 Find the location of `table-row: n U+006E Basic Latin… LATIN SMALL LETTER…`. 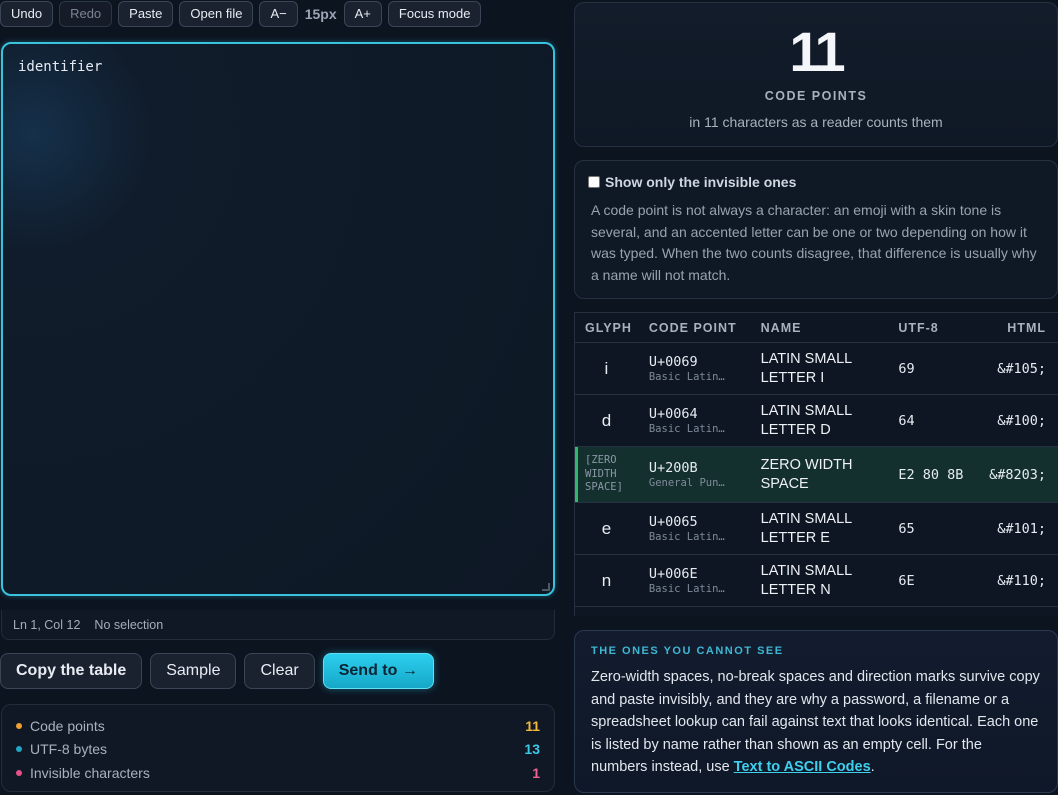

table-row: n U+006E Basic Latin… LATIN SMALL LETTER… is located at coordinates (816, 581).